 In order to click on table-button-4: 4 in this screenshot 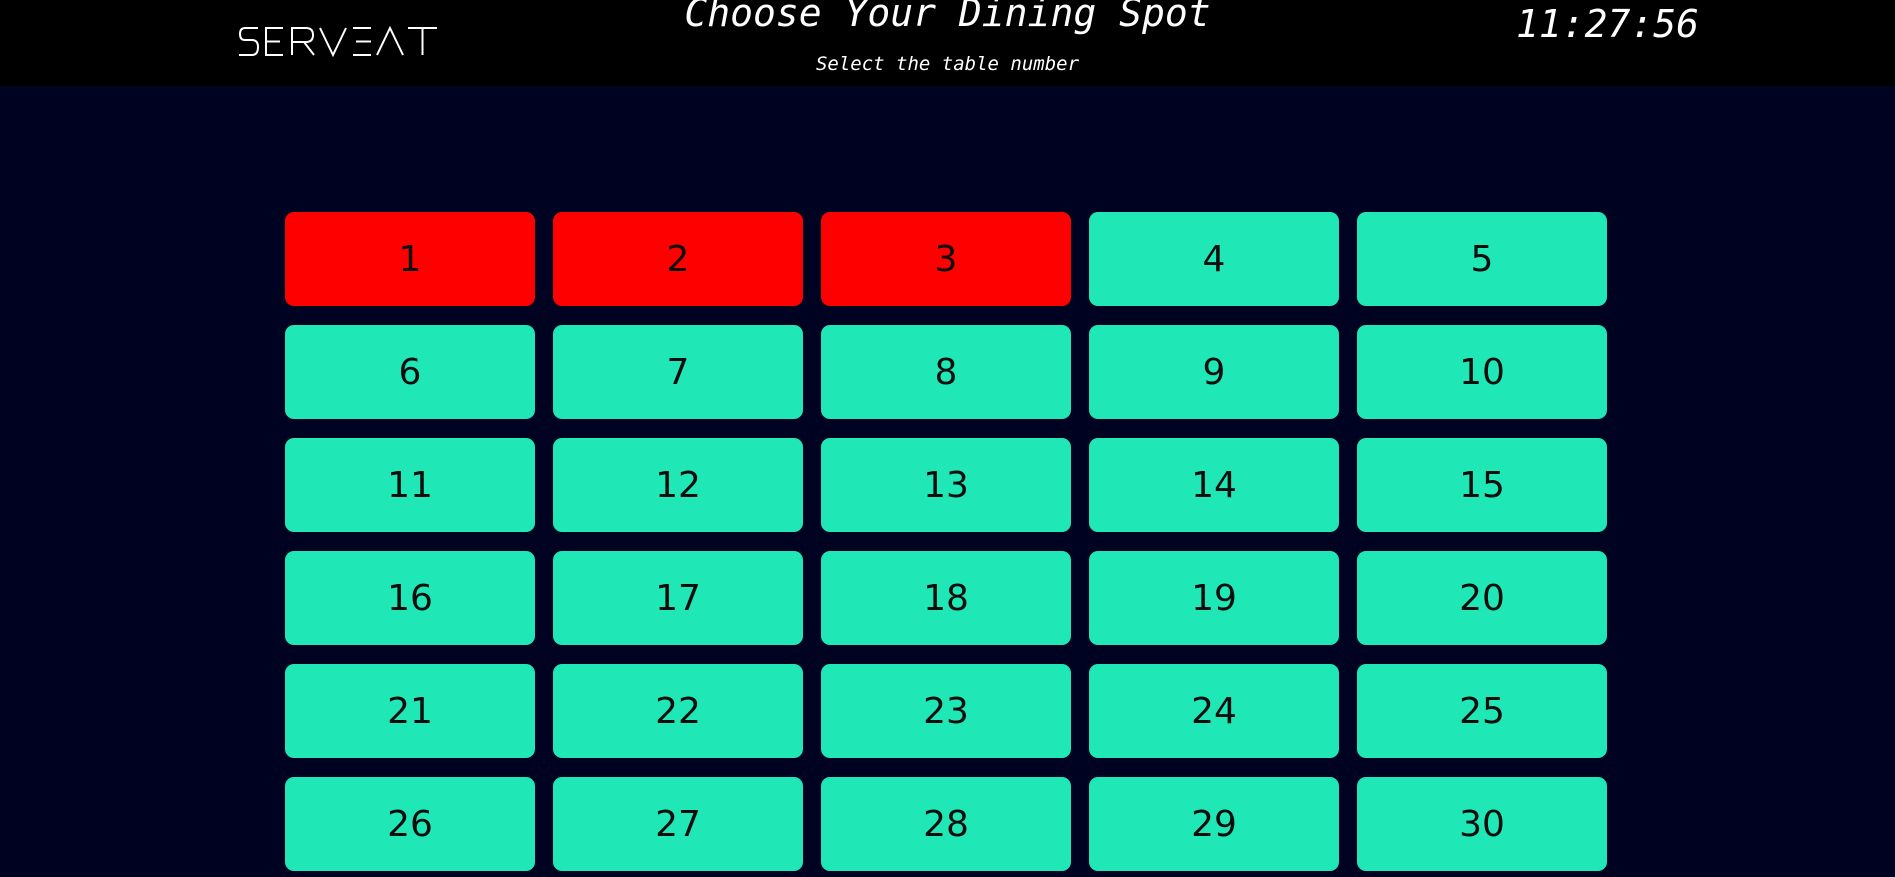, I will do `click(1214, 259)`.